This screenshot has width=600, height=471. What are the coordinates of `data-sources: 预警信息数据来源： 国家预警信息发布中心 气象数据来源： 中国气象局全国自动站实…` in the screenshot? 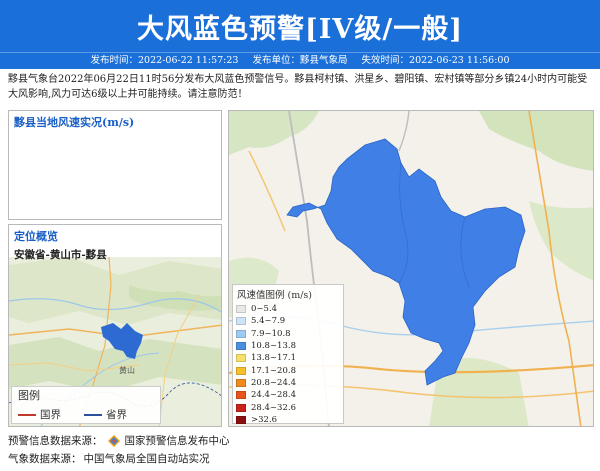 It's located at (119, 450).